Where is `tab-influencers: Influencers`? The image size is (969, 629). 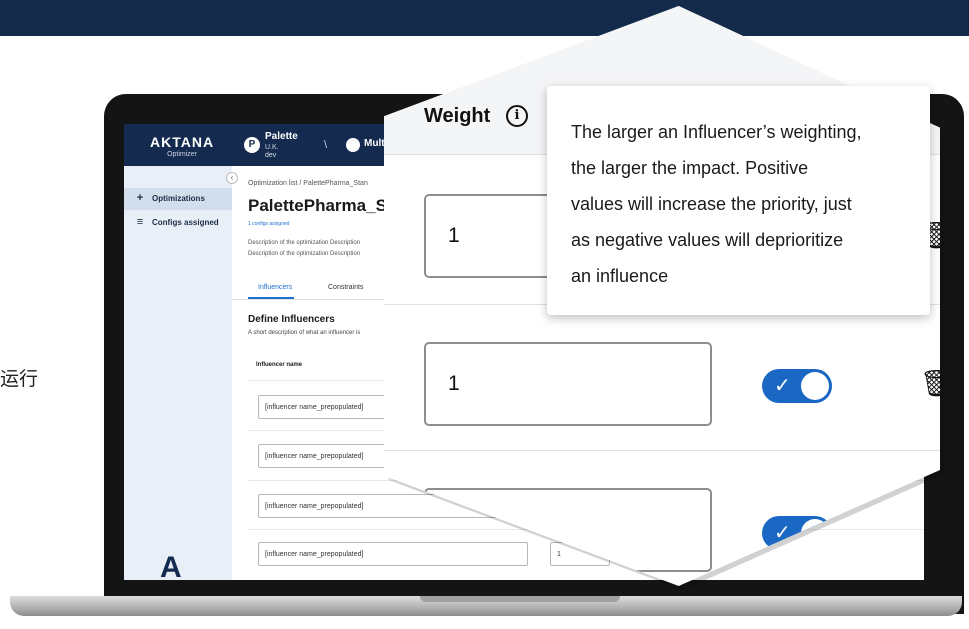 tab-influencers: Influencers is located at coordinates (275, 287).